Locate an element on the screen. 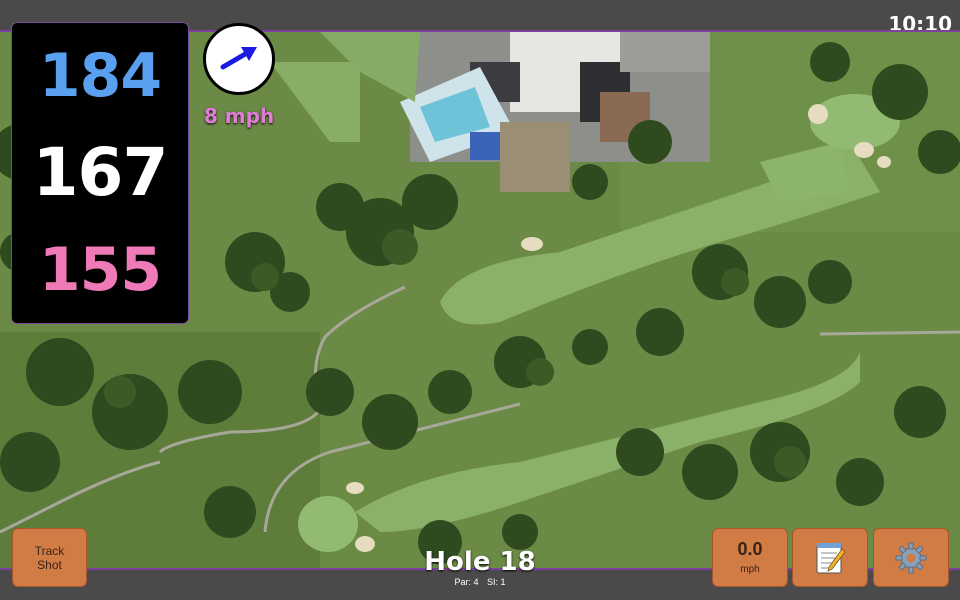 The width and height of the screenshot is (960, 600). wind-speed-label: 8 mph is located at coordinates (239, 116).